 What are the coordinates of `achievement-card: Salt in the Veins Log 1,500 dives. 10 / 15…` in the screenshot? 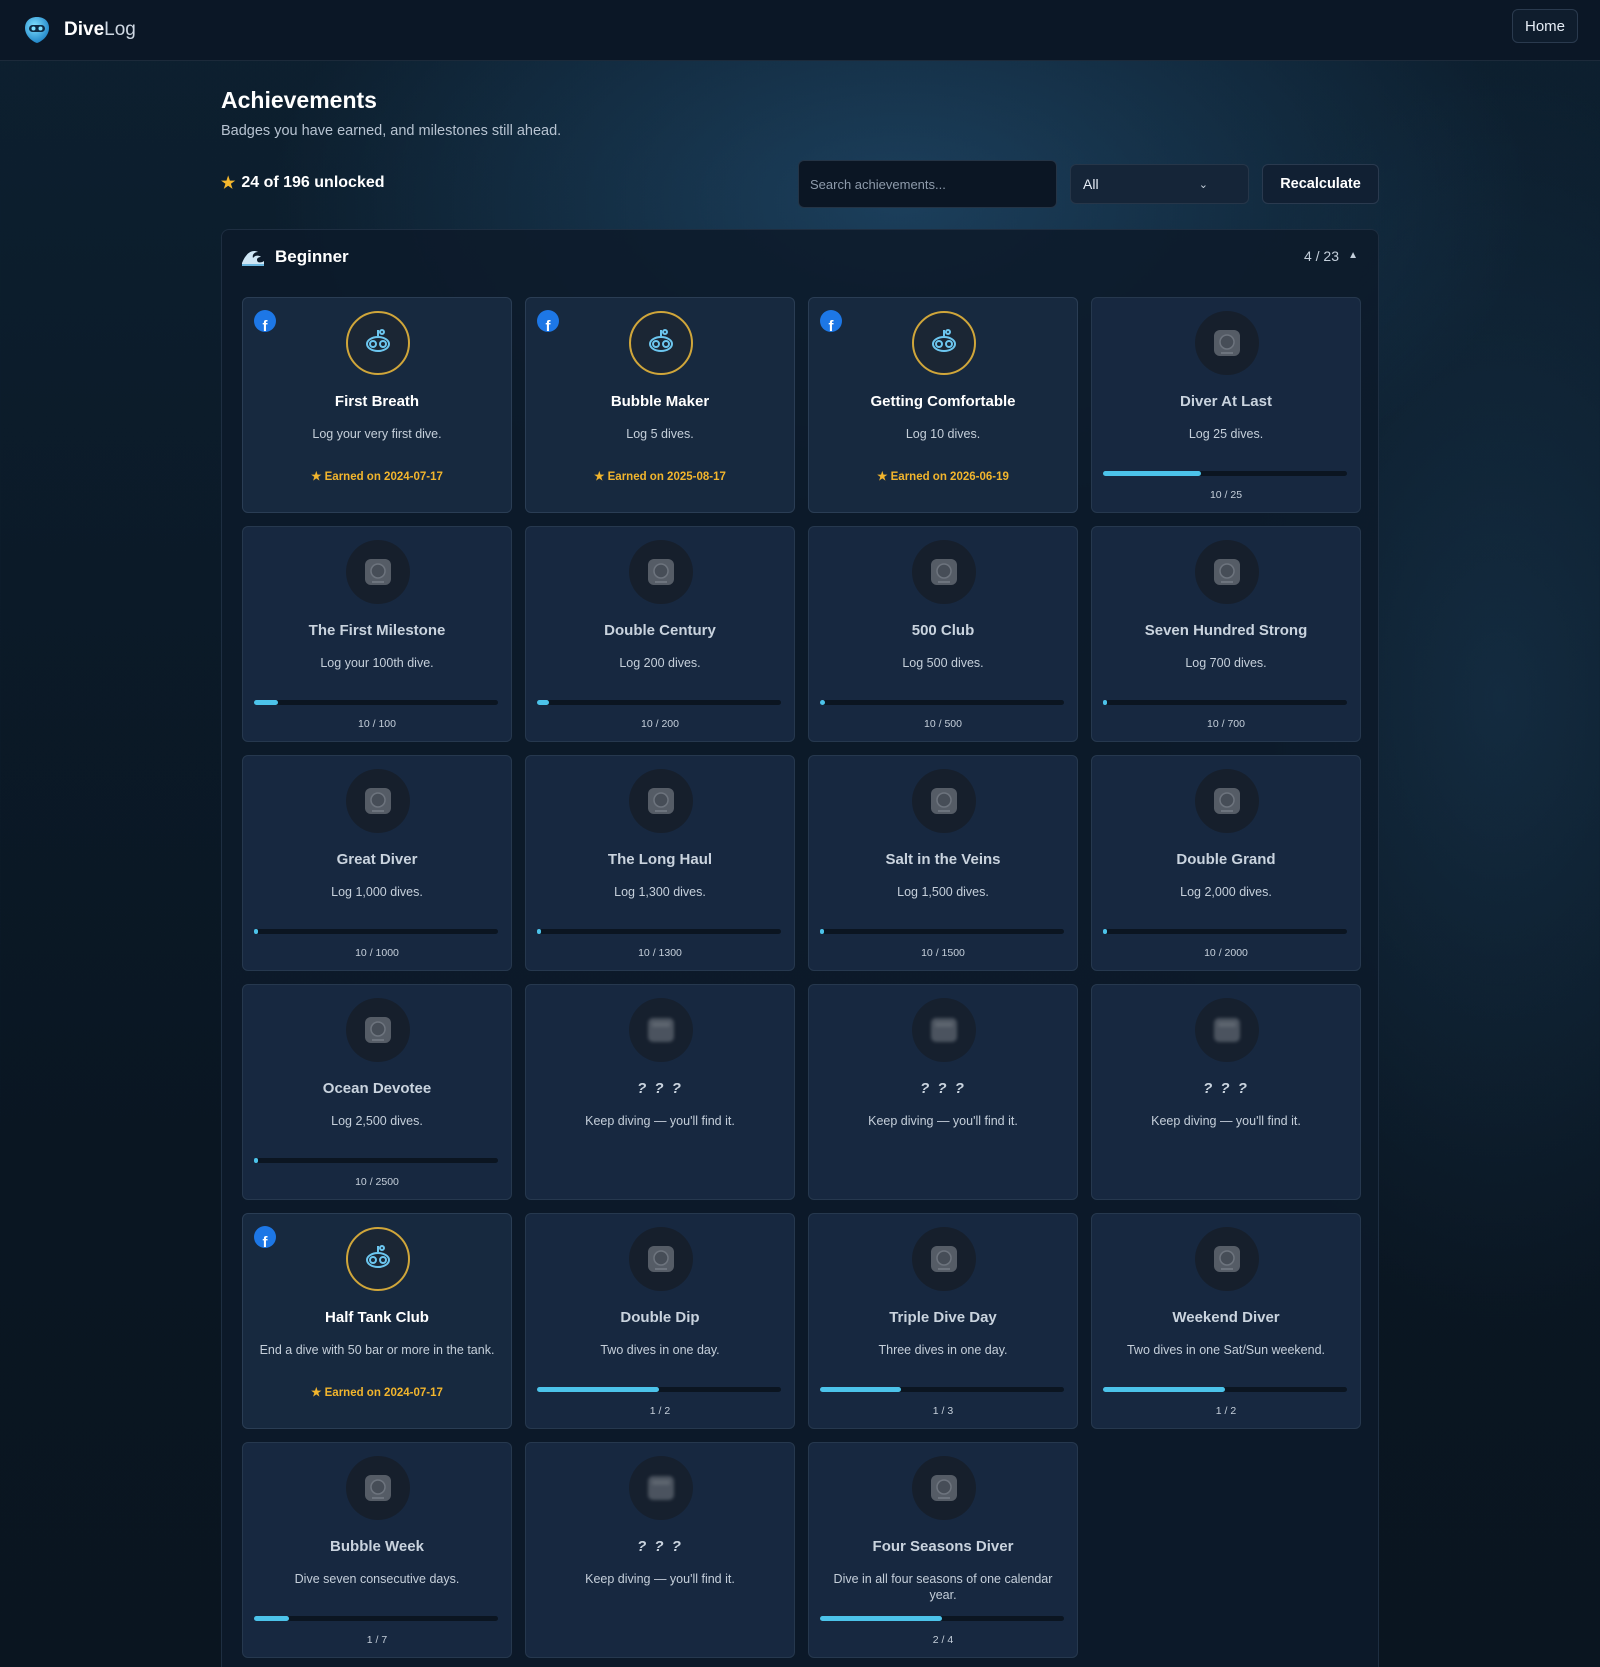 It's located at (943, 863).